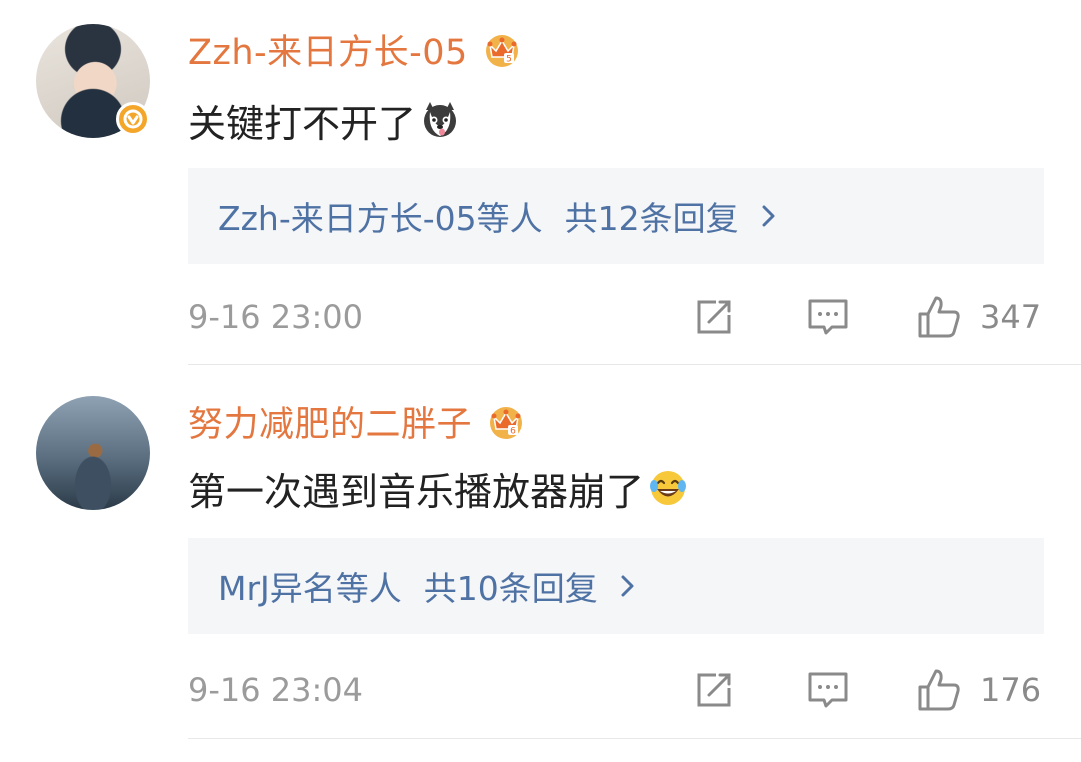 This screenshot has height=762, width=1081. I want to click on username-row: 努力减肥的二胖子 6, so click(357, 421).